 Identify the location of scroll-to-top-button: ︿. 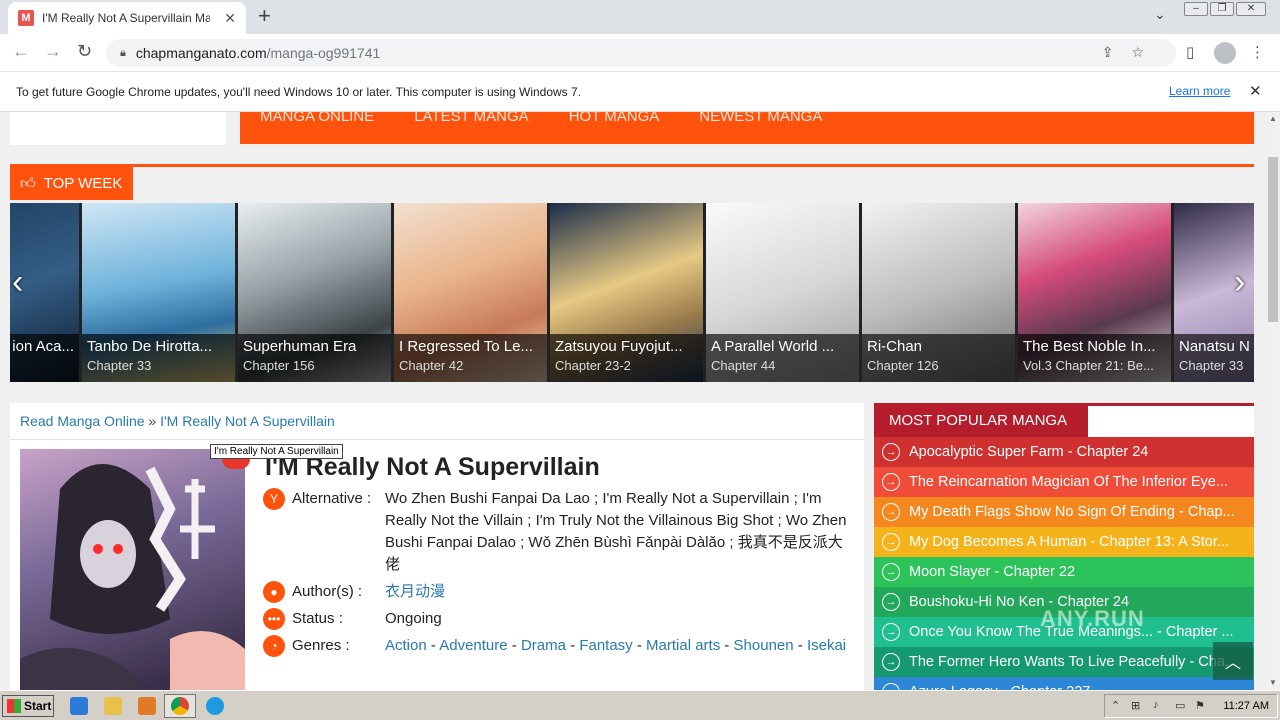
(1233, 661).